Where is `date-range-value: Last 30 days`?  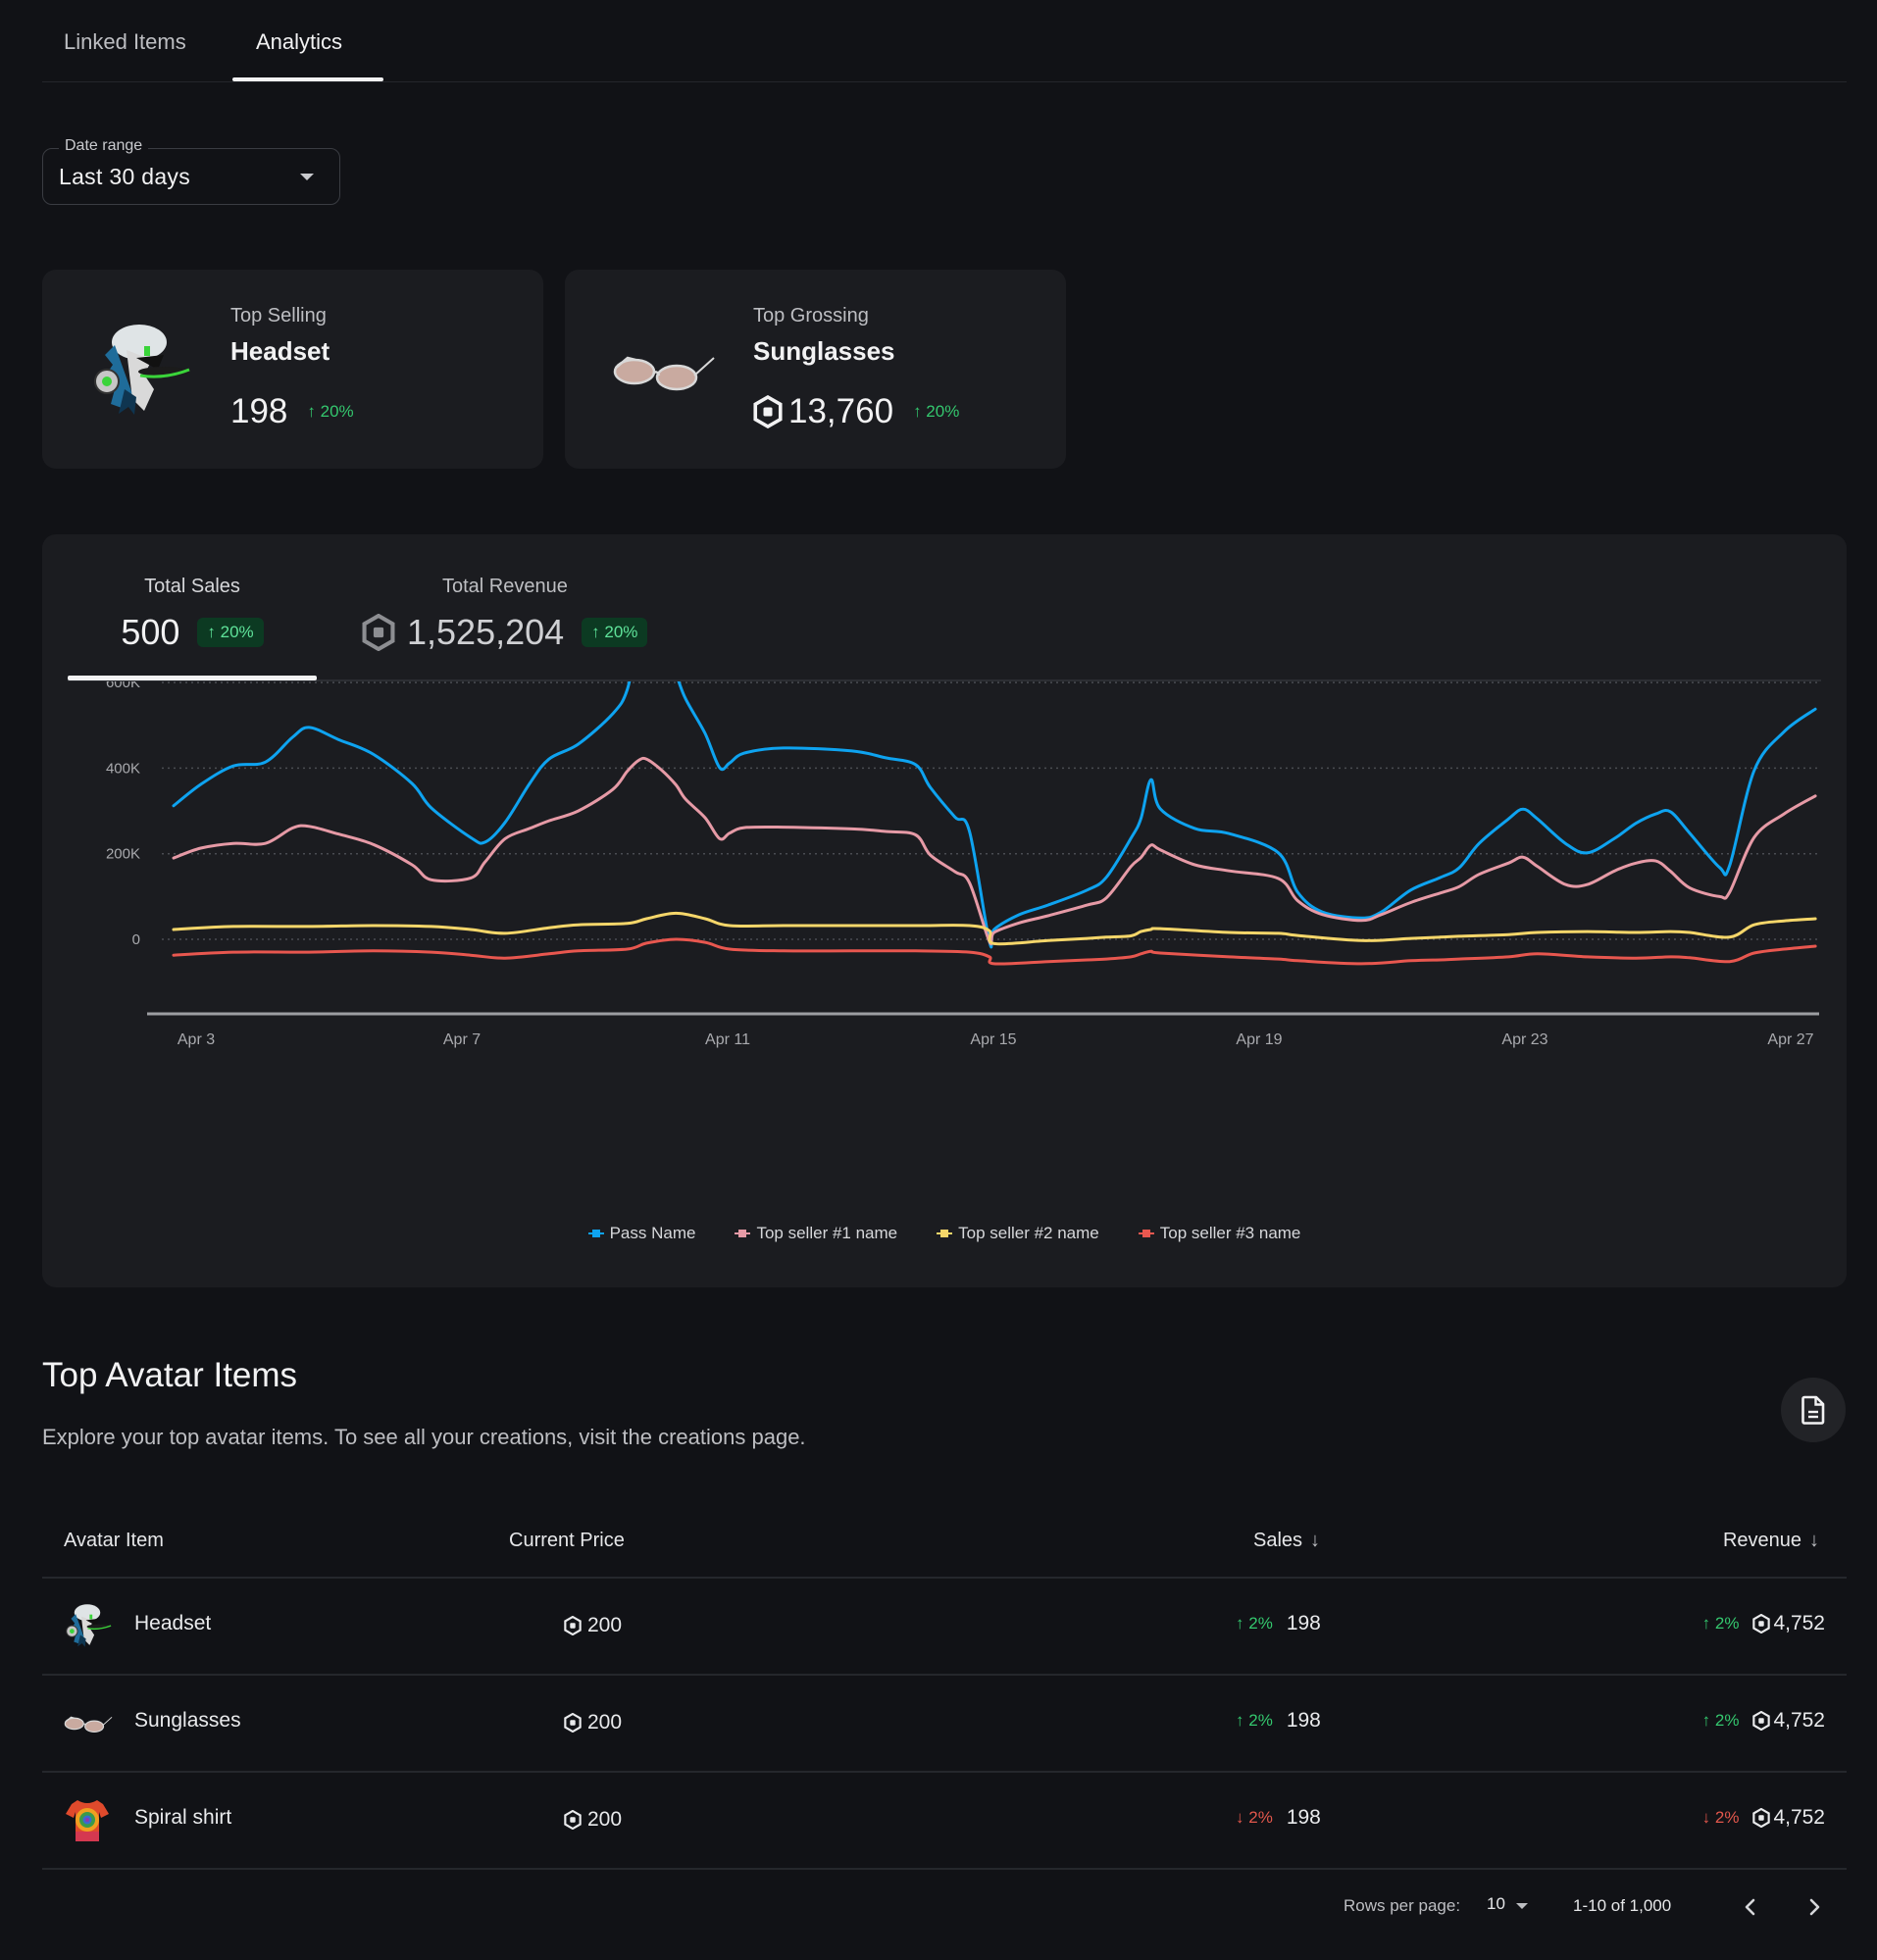
date-range-value: Last 30 days is located at coordinates (125, 176).